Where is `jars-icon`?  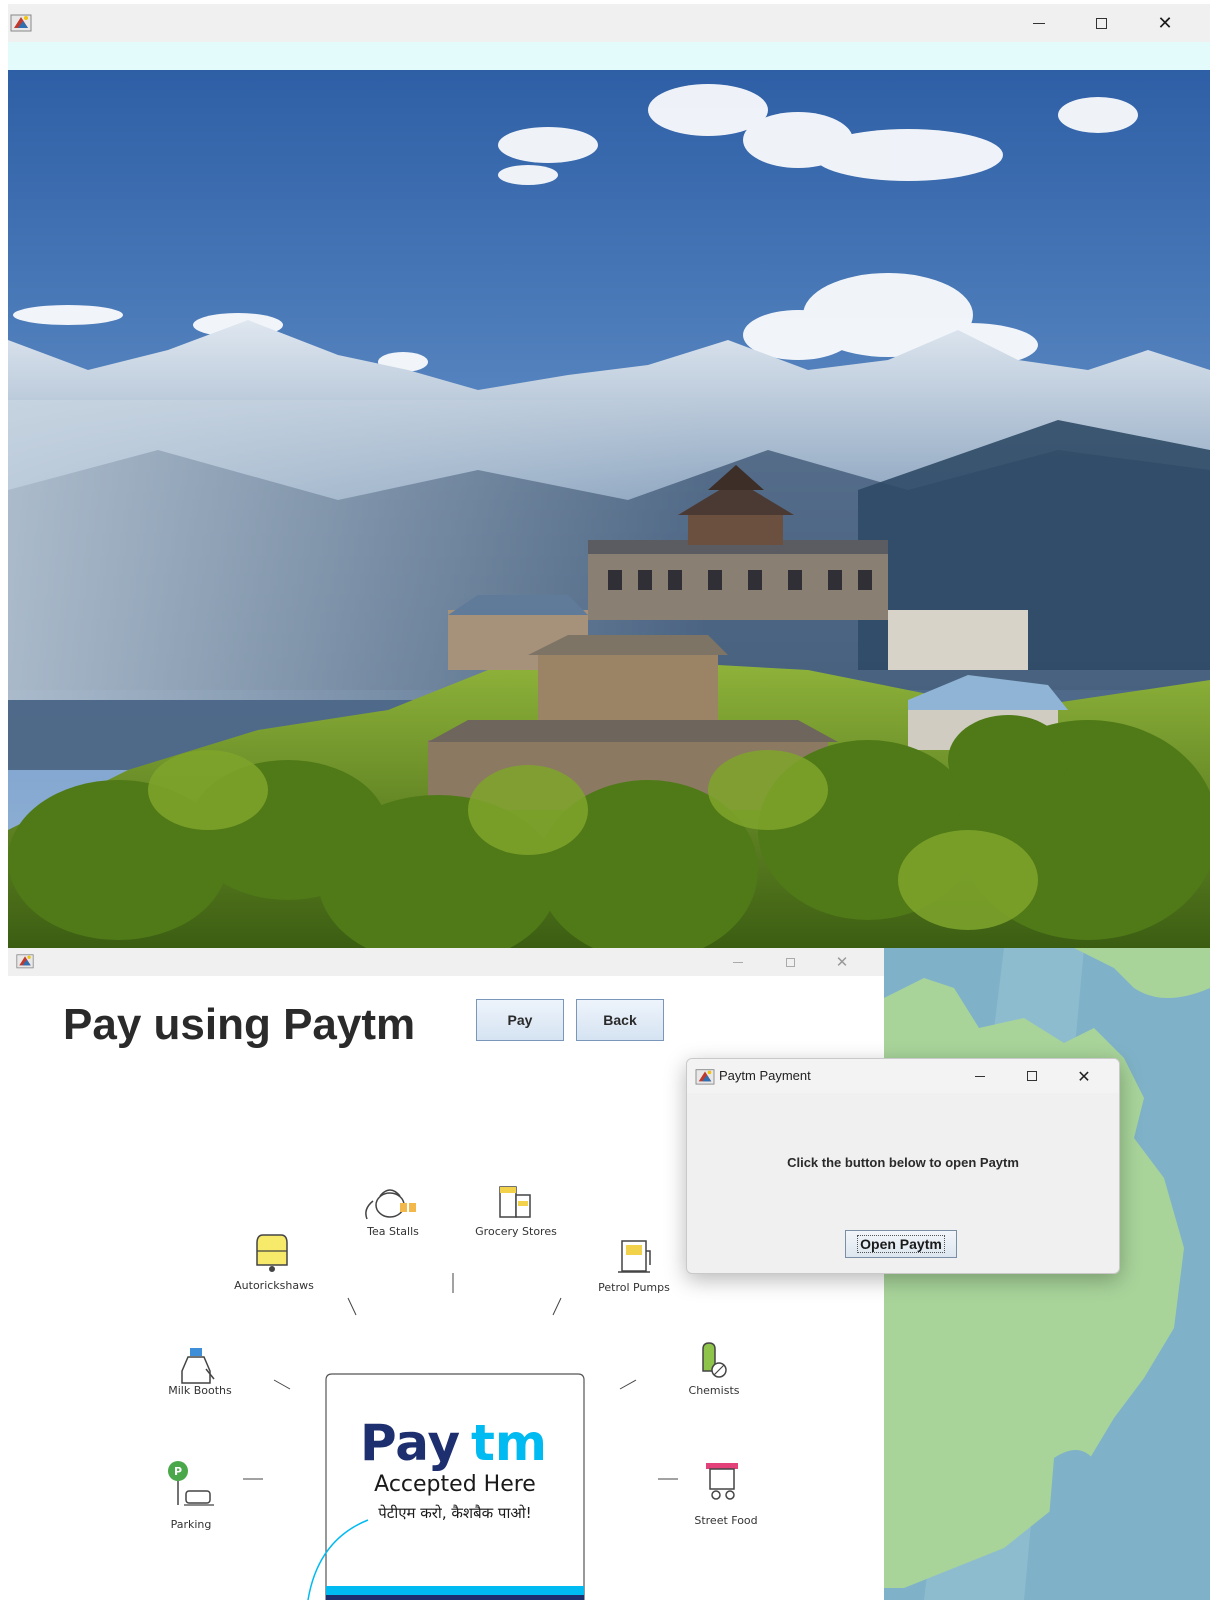 jars-icon is located at coordinates (515, 1202).